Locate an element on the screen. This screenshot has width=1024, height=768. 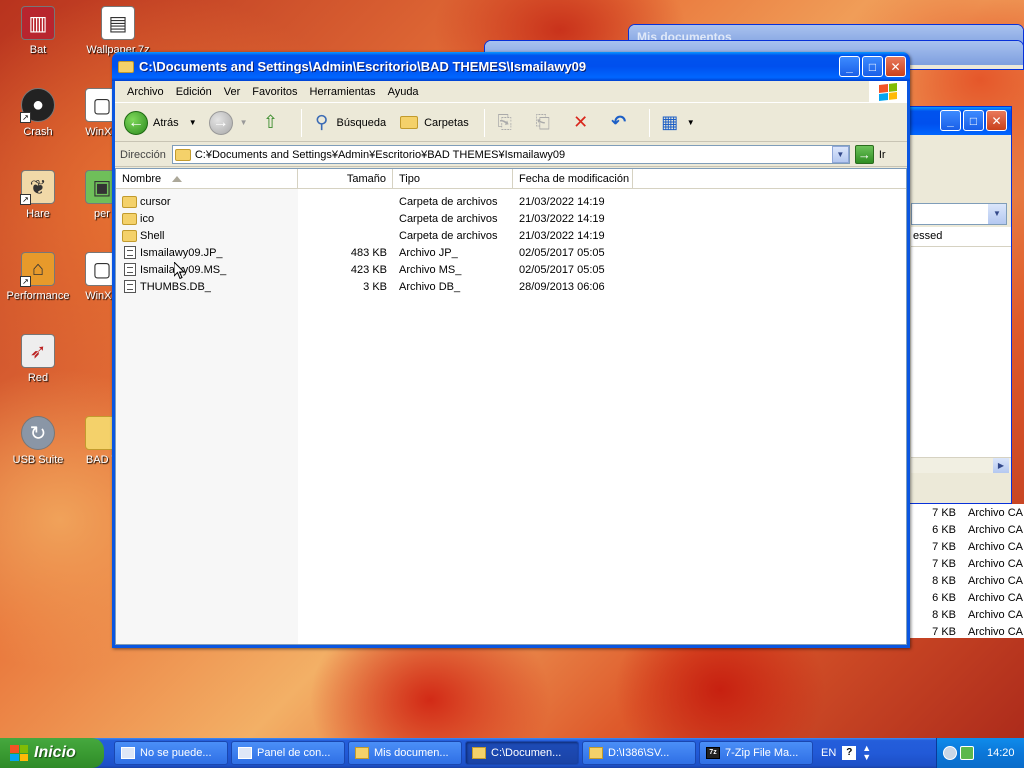
menu-edicion: Edición is located at coordinates (194, 92).